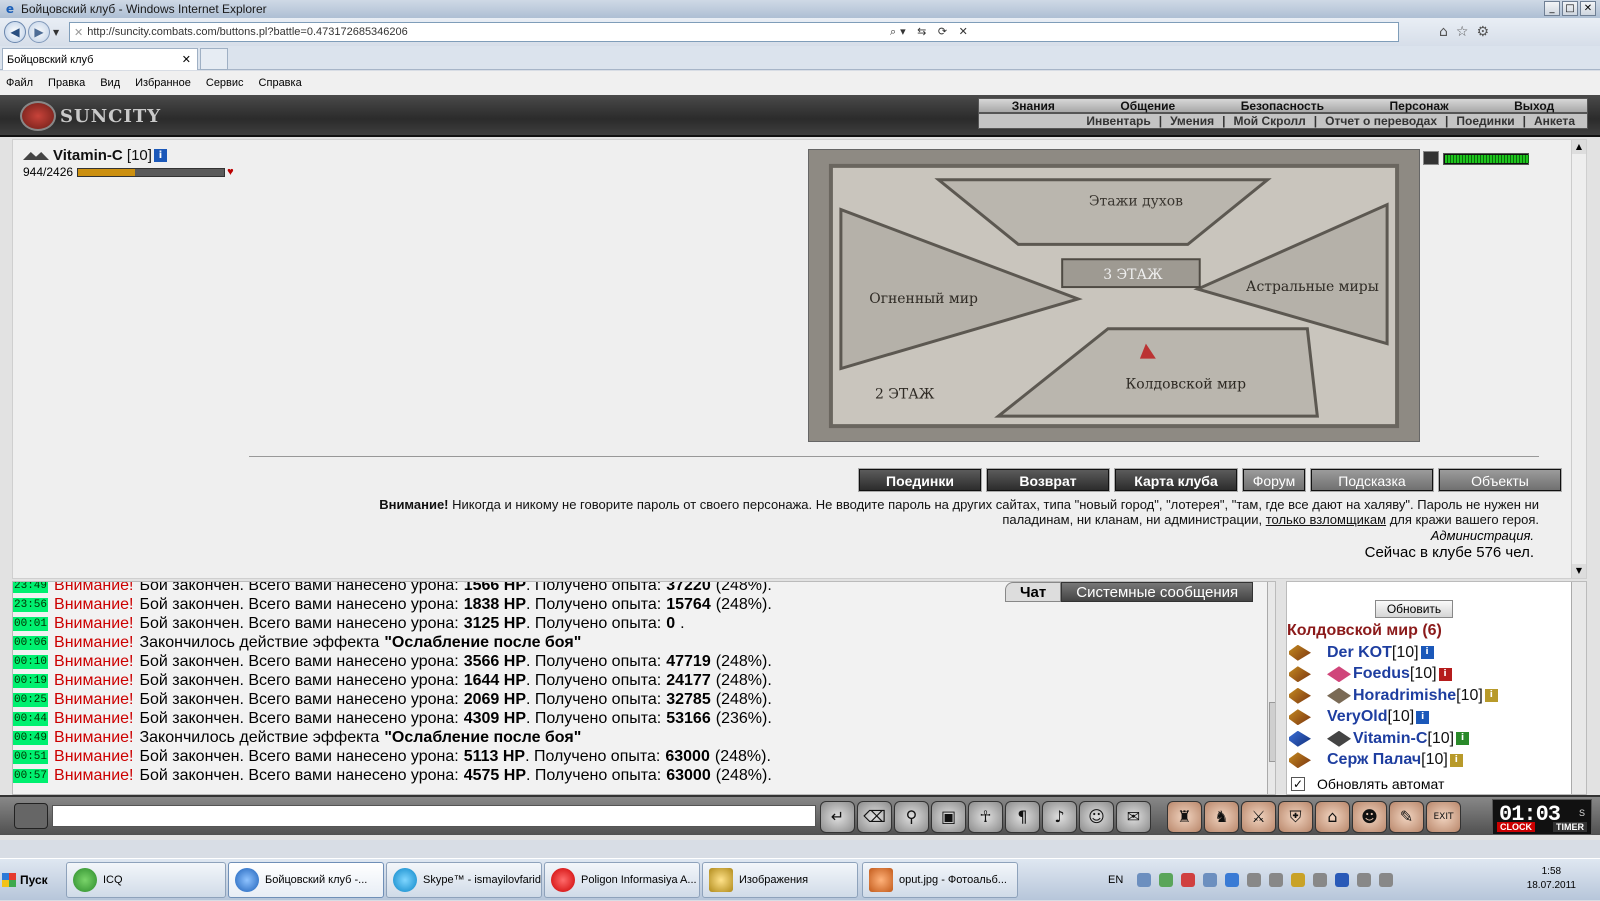 The image size is (1600, 901). I want to click on clear-icon: ⌫, so click(874, 817).